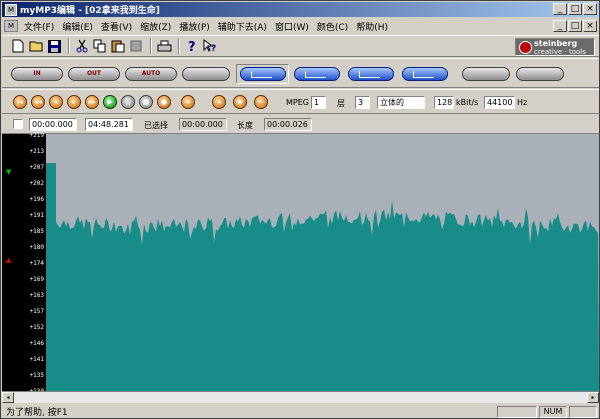  I want to click on fast-forward-icon: ▸▸, so click(92, 102).